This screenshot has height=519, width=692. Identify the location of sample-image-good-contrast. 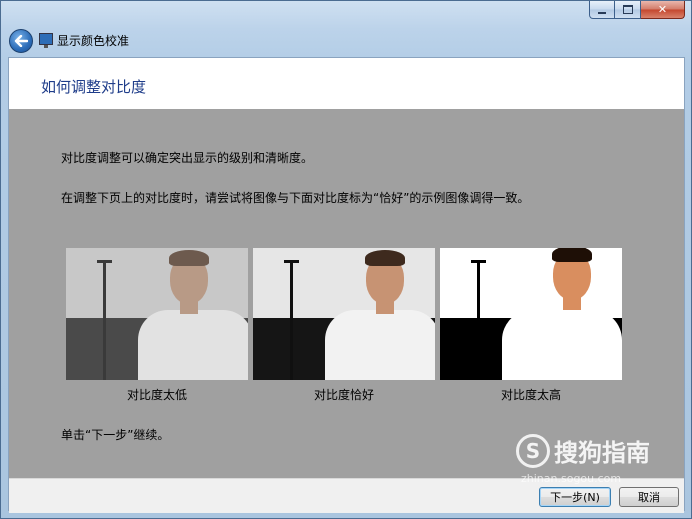
(344, 314).